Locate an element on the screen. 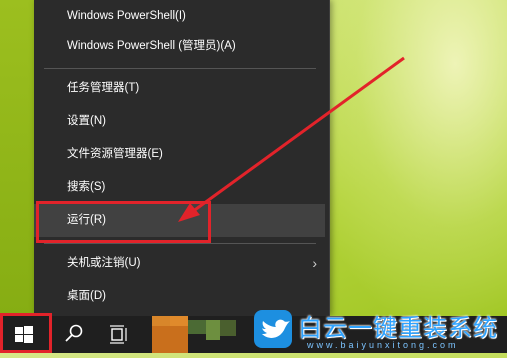 The image size is (507, 358). chevron-right-icon: › is located at coordinates (314, 263).